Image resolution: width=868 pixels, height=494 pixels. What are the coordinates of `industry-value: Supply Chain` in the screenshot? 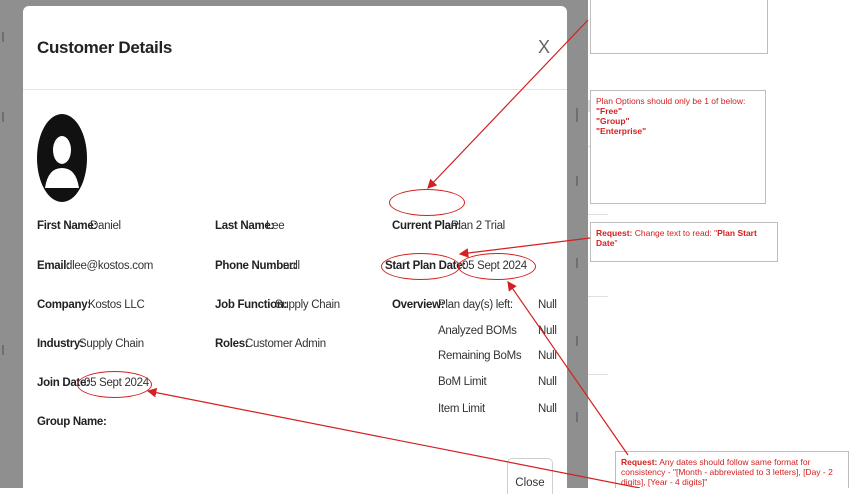 It's located at (111, 344).